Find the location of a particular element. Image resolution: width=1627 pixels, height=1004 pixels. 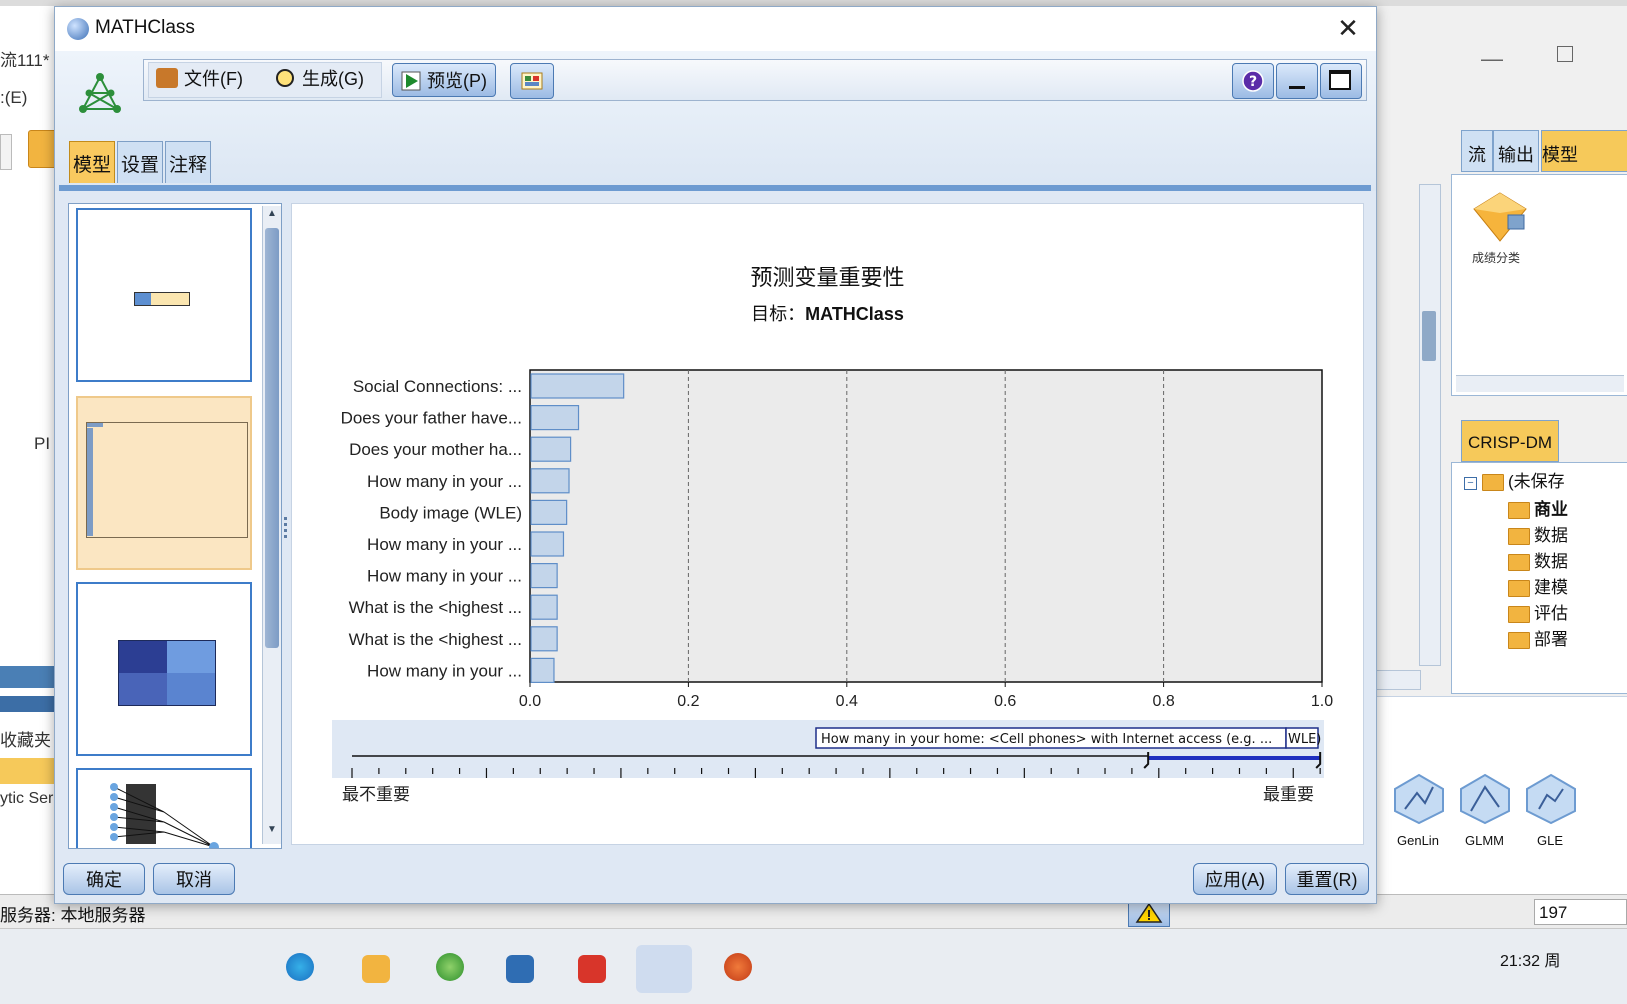

genlin-node-icon is located at coordinates (1419, 799).